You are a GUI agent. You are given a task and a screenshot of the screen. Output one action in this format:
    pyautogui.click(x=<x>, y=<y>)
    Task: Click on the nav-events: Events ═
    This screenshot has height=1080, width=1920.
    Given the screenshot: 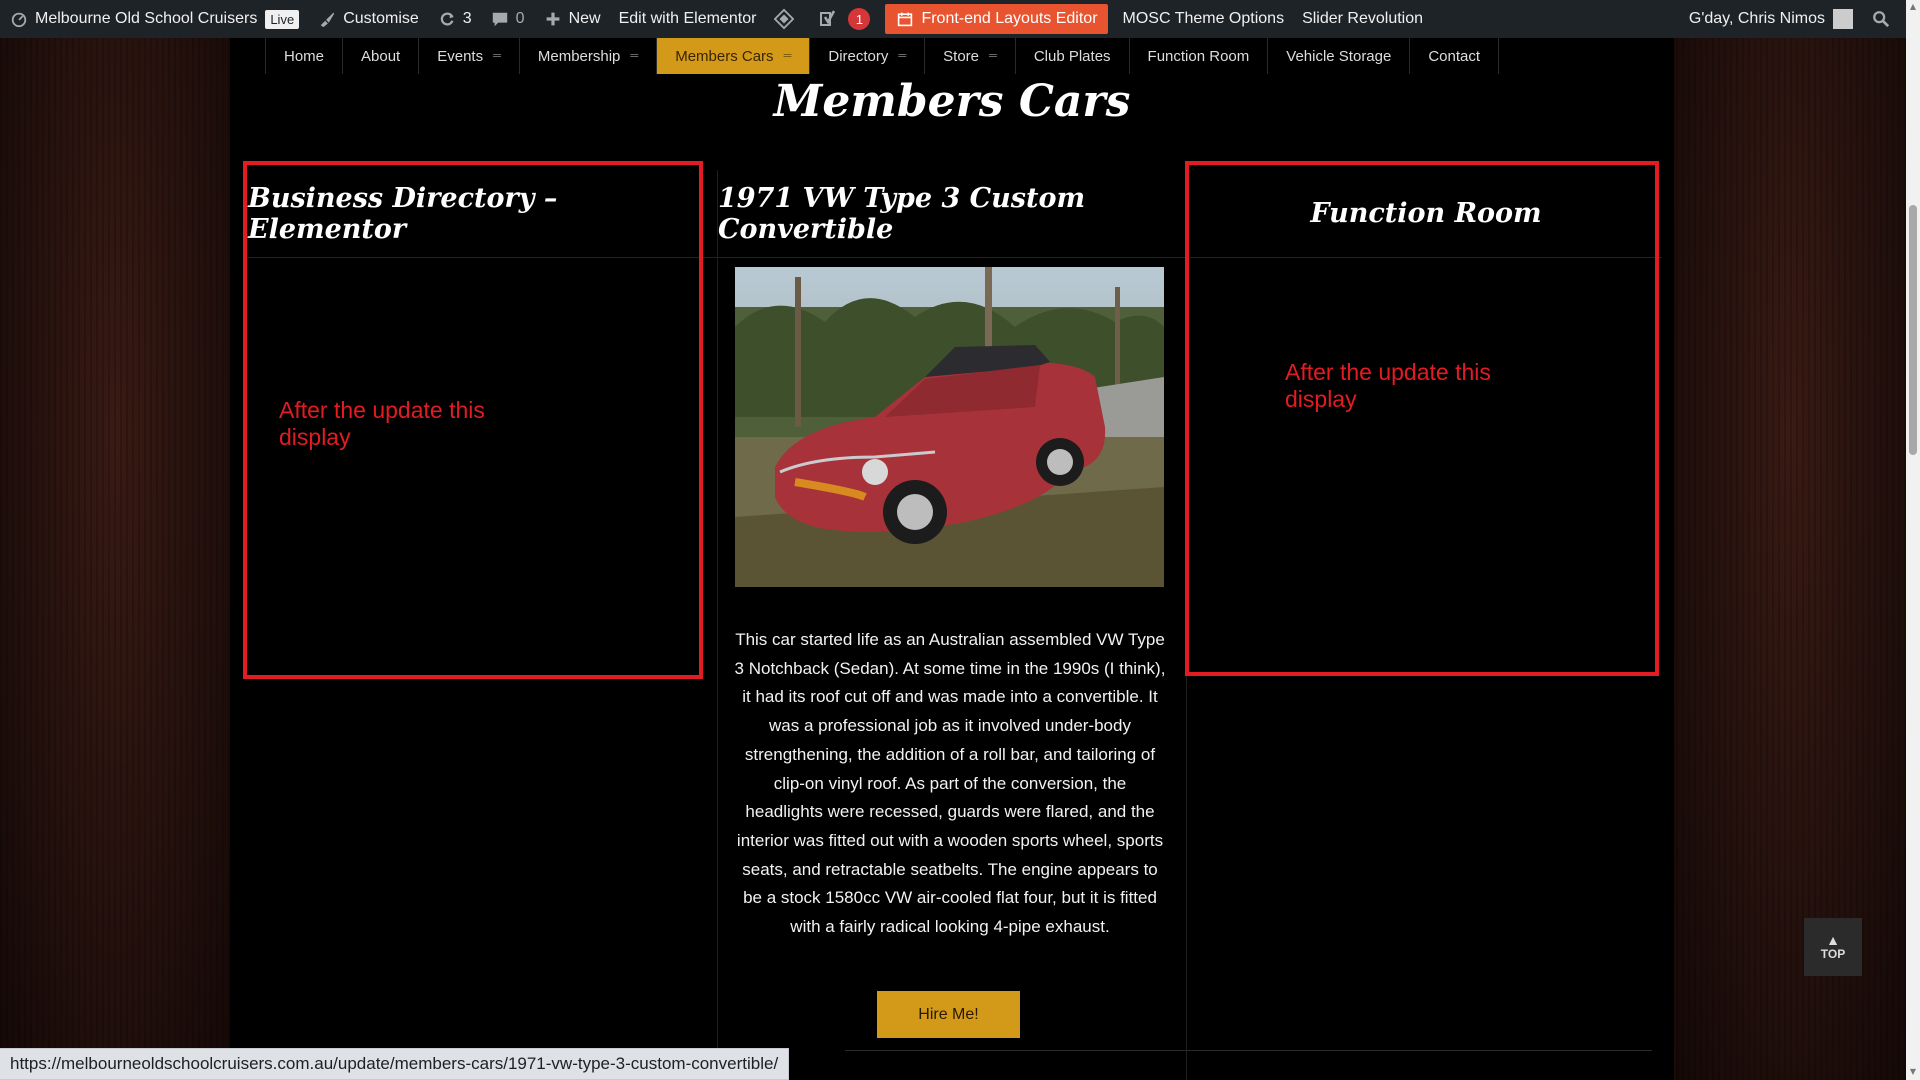 What is the action you would take?
    pyautogui.click(x=468, y=56)
    